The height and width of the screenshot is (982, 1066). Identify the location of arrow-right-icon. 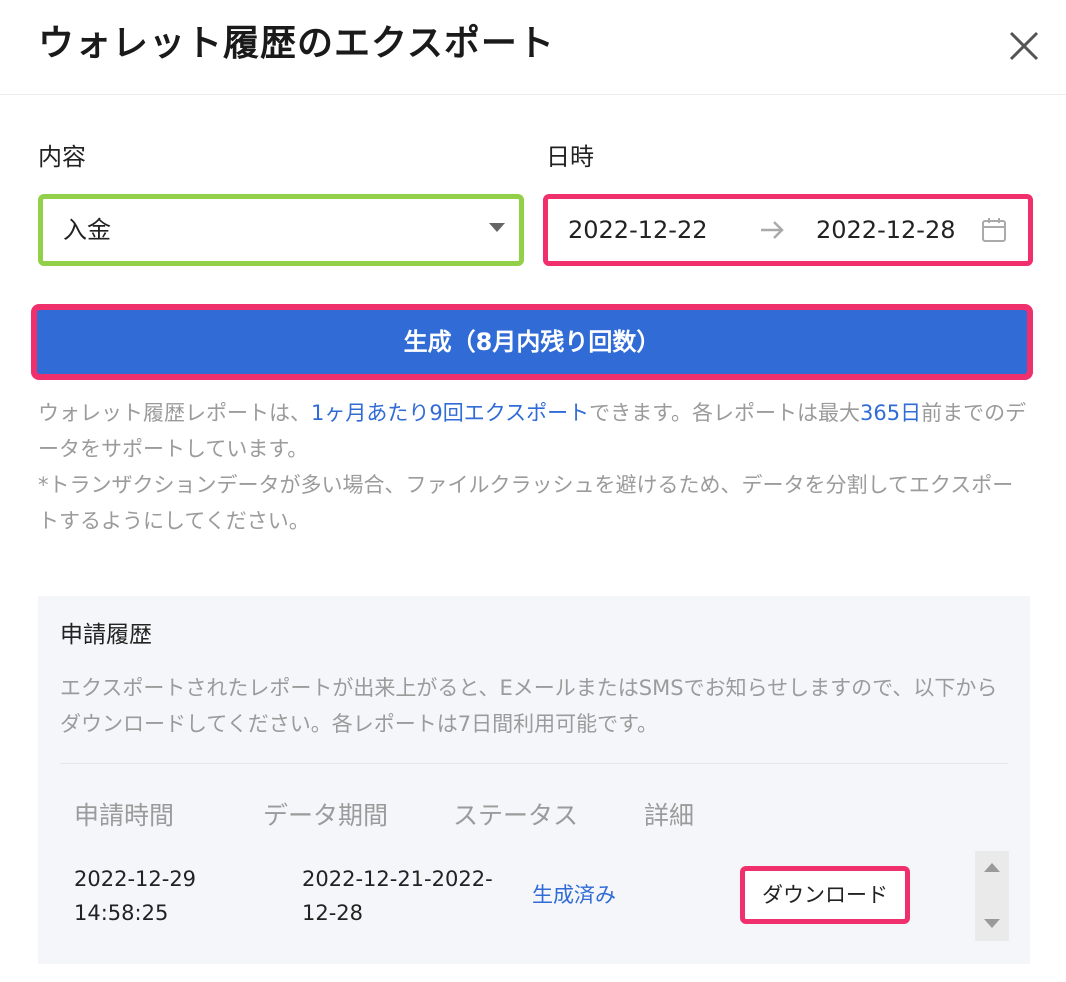
(772, 230).